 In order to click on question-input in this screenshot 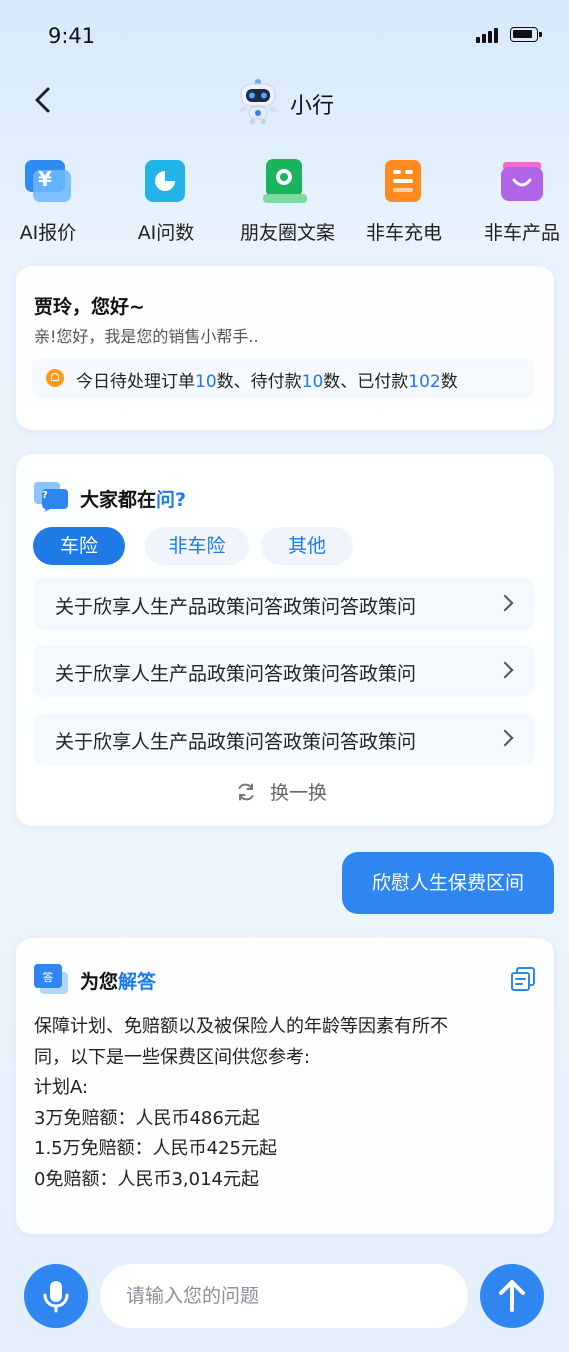, I will do `click(284, 1296)`.